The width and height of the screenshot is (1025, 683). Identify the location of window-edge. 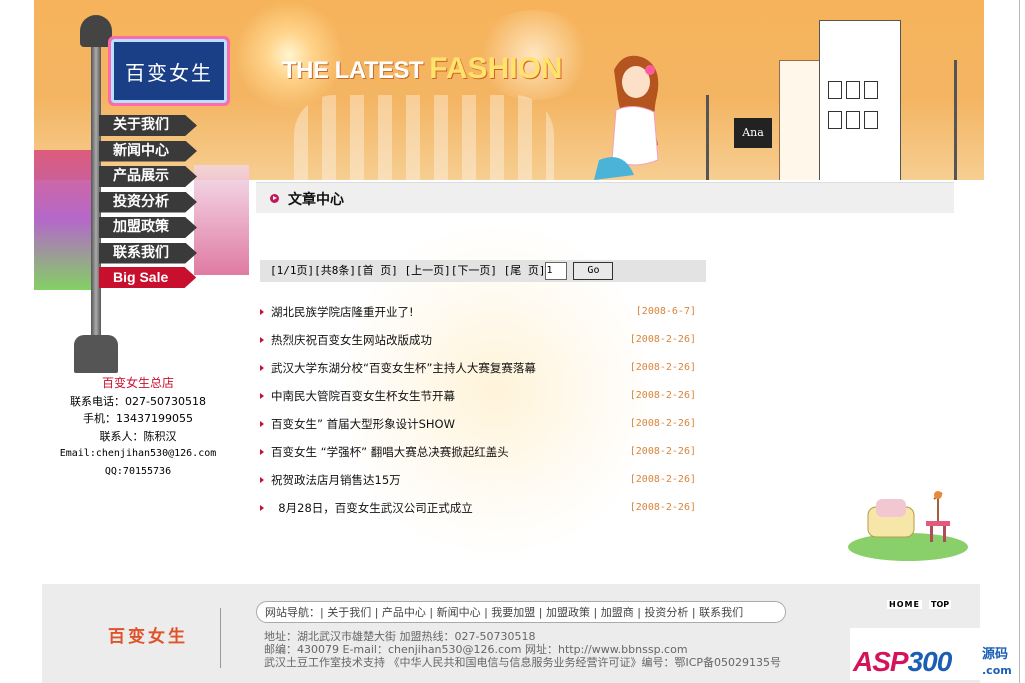
(1019, 341).